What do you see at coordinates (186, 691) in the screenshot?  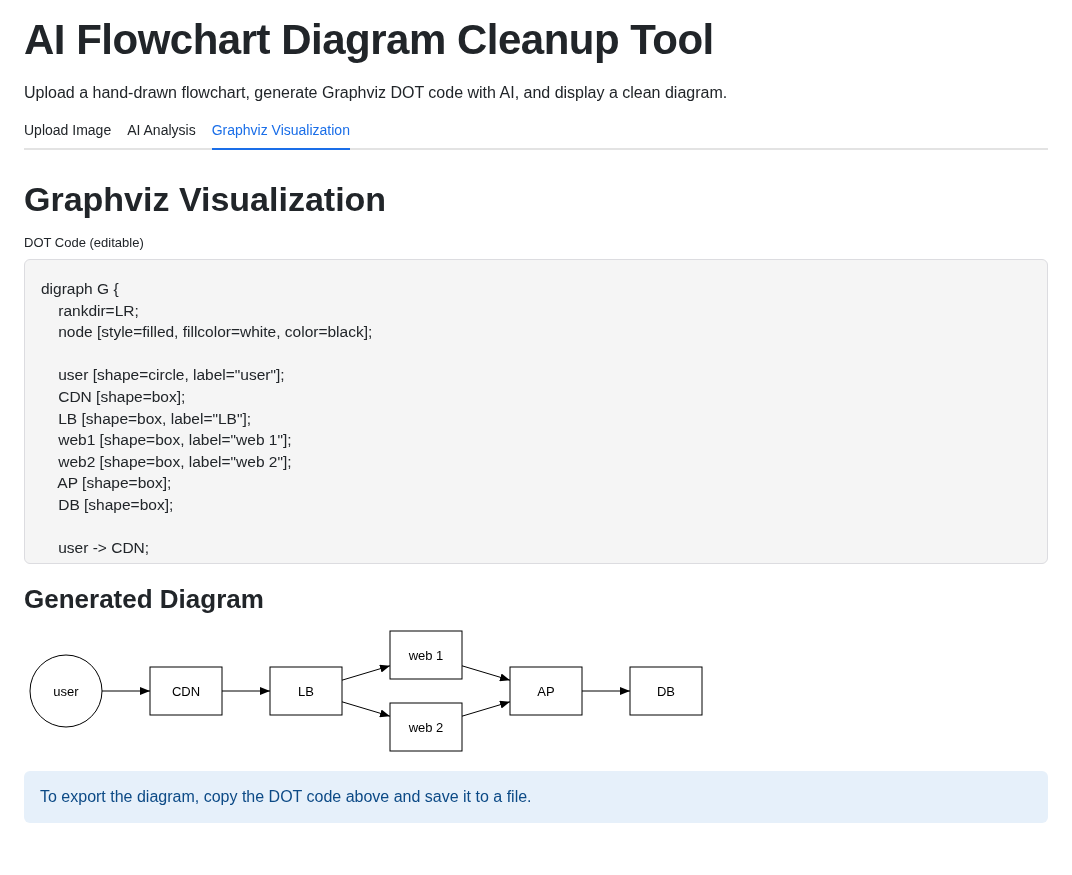 I see `diagram-node: CDN` at bounding box center [186, 691].